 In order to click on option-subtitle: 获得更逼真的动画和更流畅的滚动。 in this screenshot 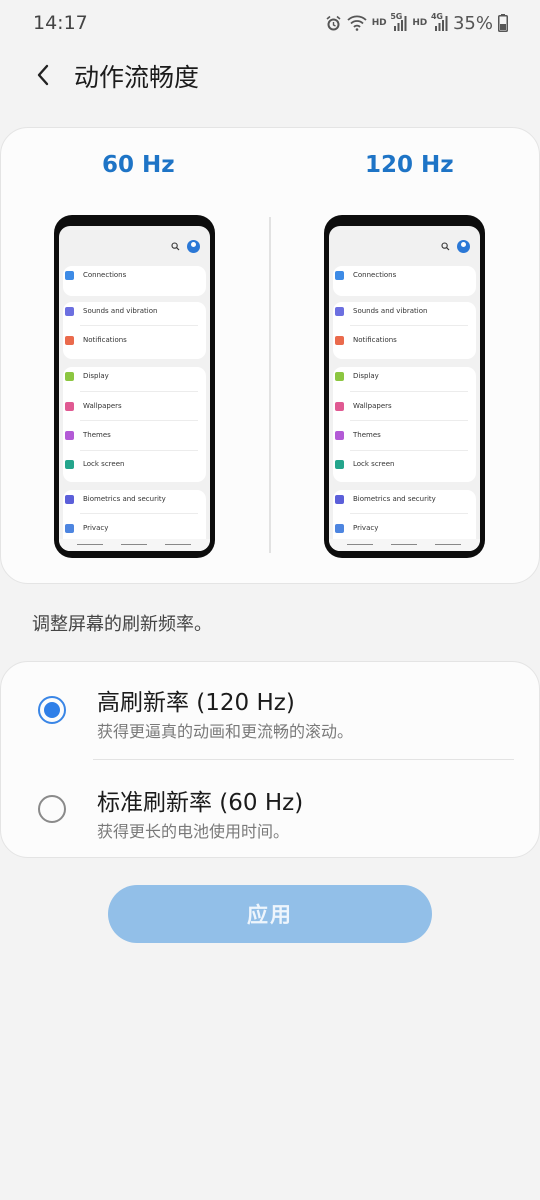, I will do `click(225, 731)`.